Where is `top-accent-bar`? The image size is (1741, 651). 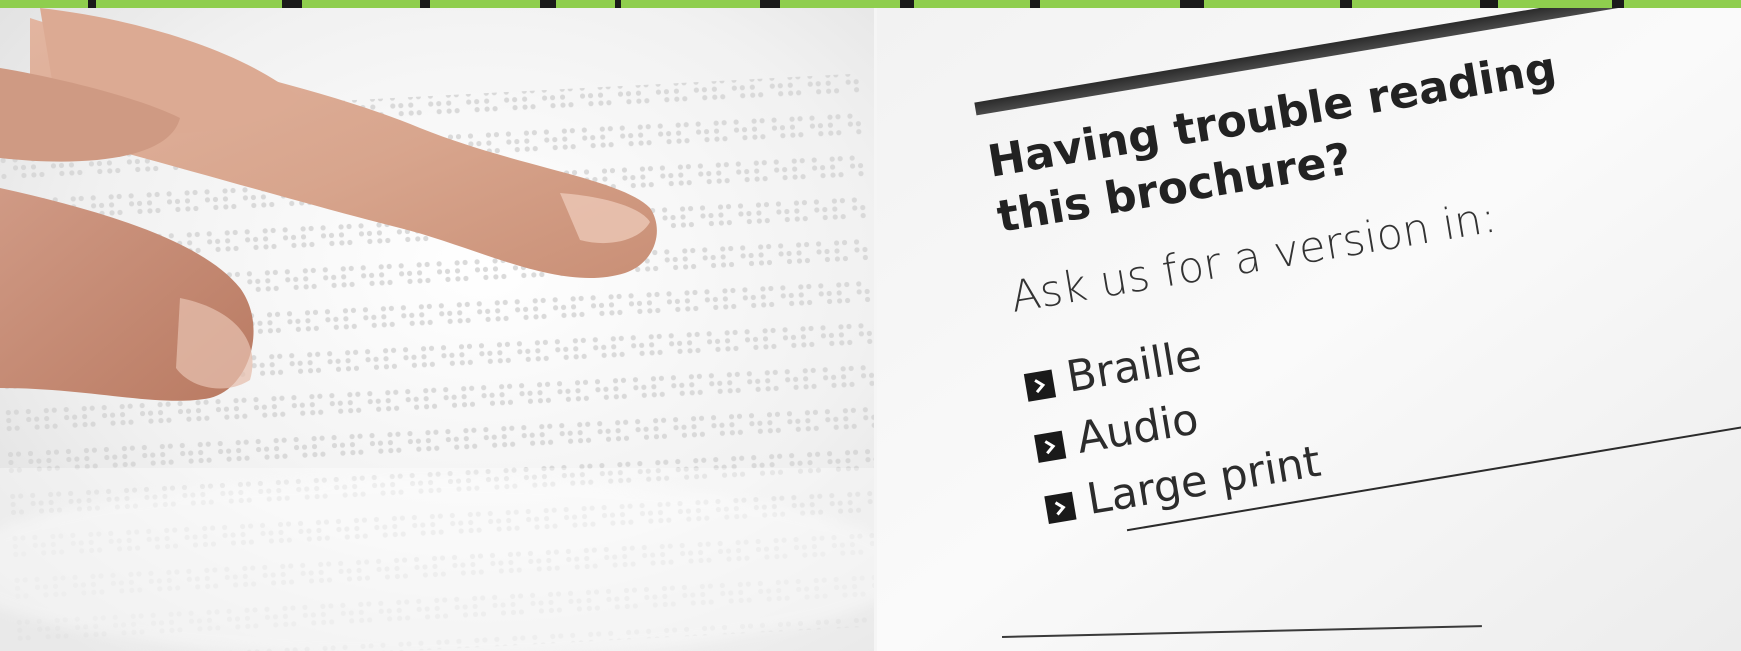
top-accent-bar is located at coordinates (870, 4).